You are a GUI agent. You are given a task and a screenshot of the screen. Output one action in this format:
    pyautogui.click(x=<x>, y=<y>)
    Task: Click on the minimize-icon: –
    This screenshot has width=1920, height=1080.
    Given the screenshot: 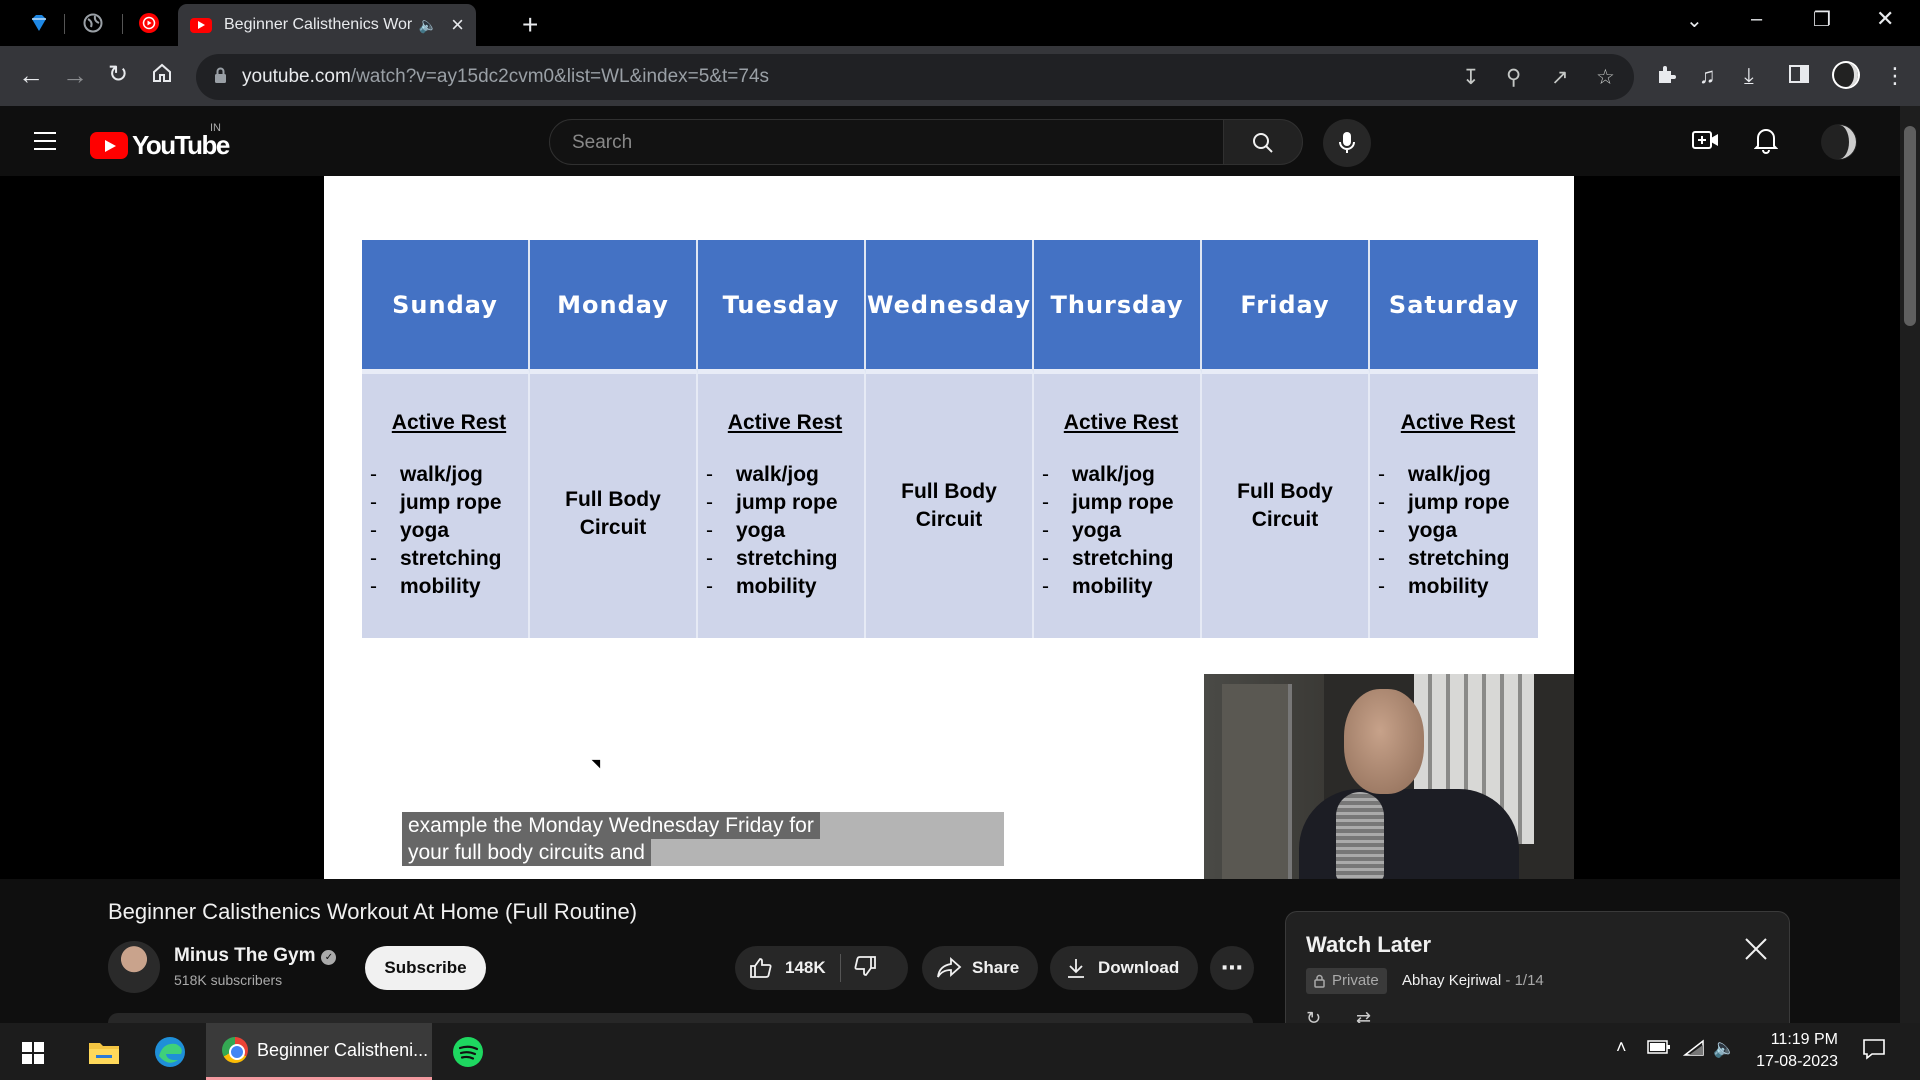 What is the action you would take?
    pyautogui.click(x=1756, y=19)
    